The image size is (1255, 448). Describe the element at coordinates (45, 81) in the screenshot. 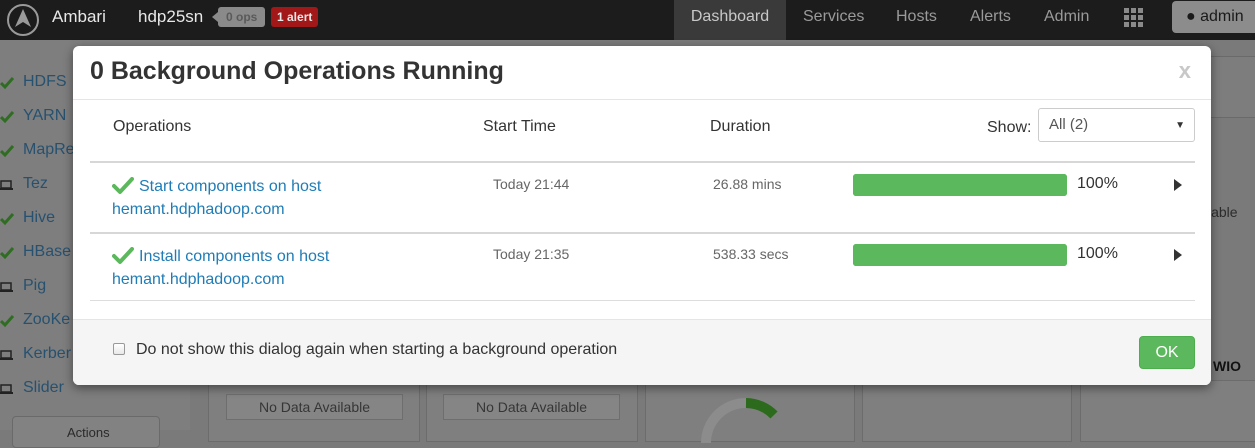

I see `sidebar-item-label: HDFS` at that location.